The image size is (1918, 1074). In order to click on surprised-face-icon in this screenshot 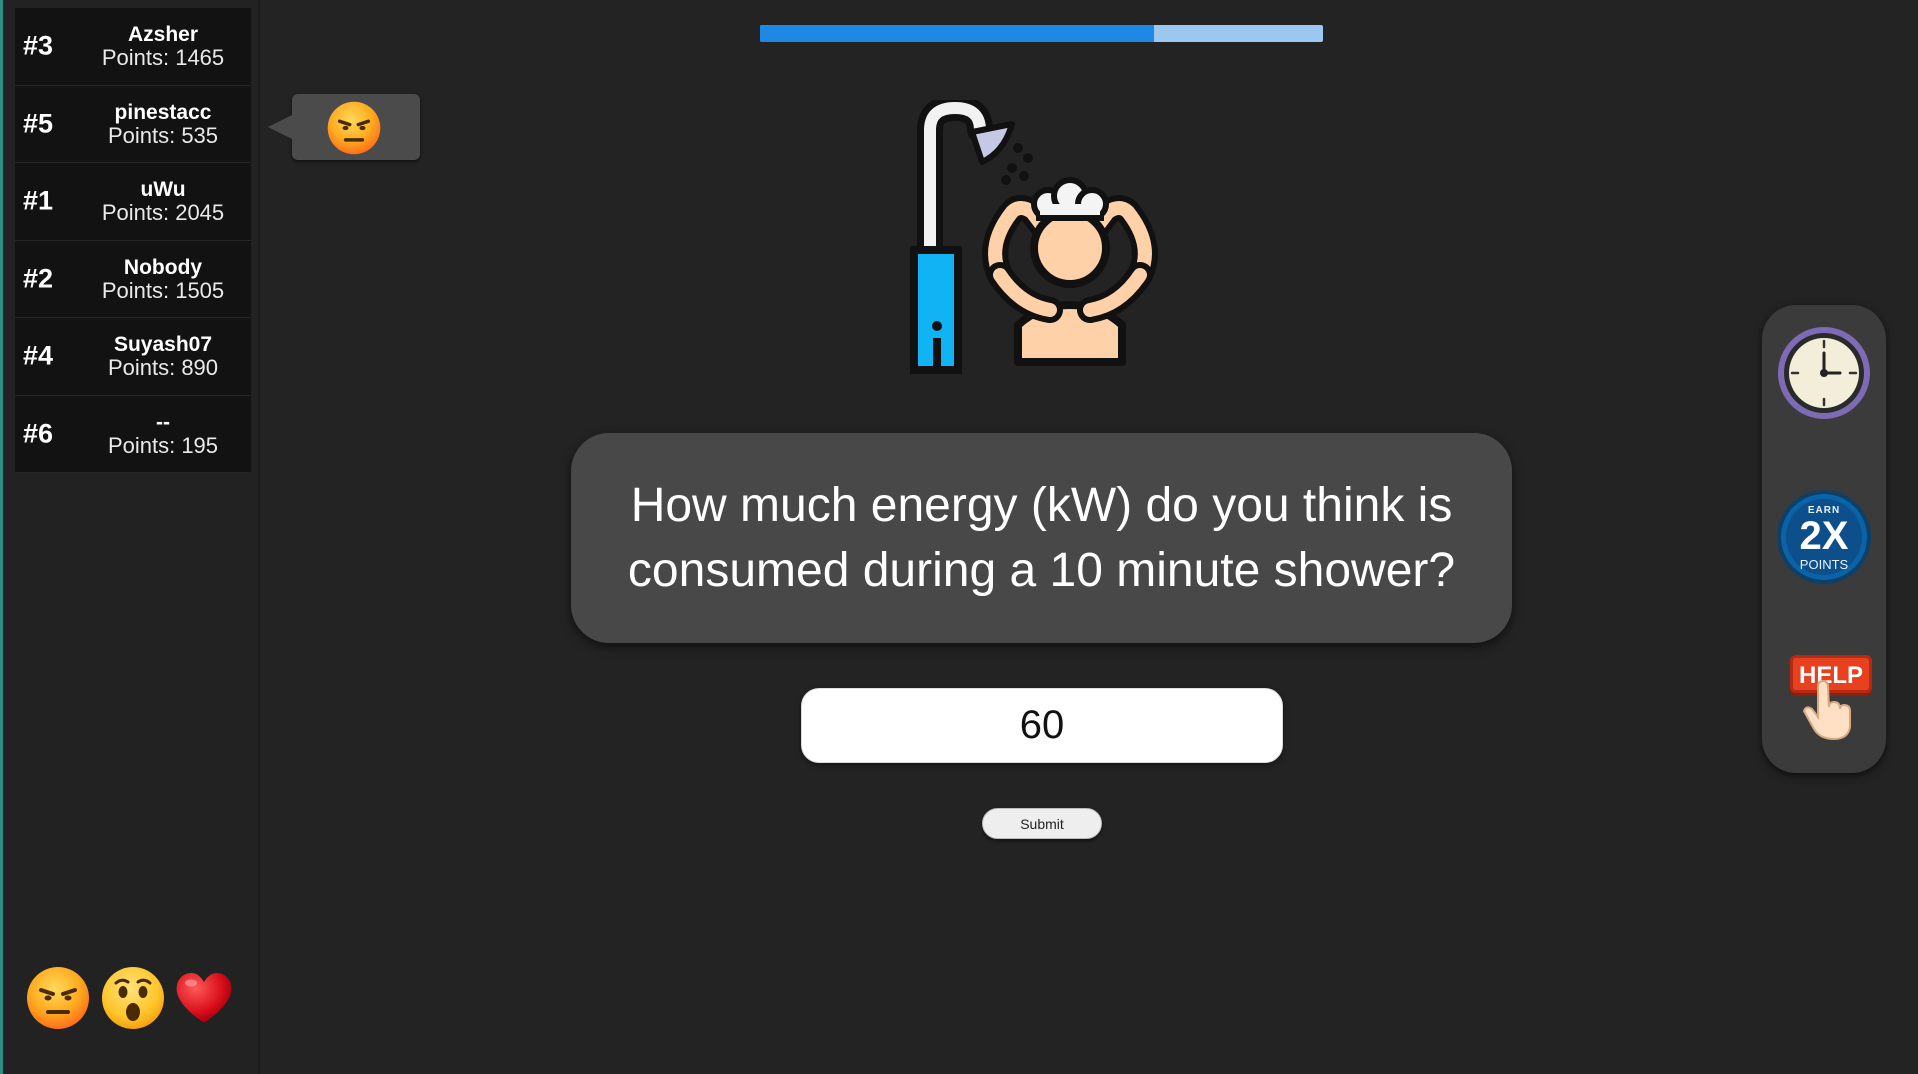, I will do `click(133, 998)`.